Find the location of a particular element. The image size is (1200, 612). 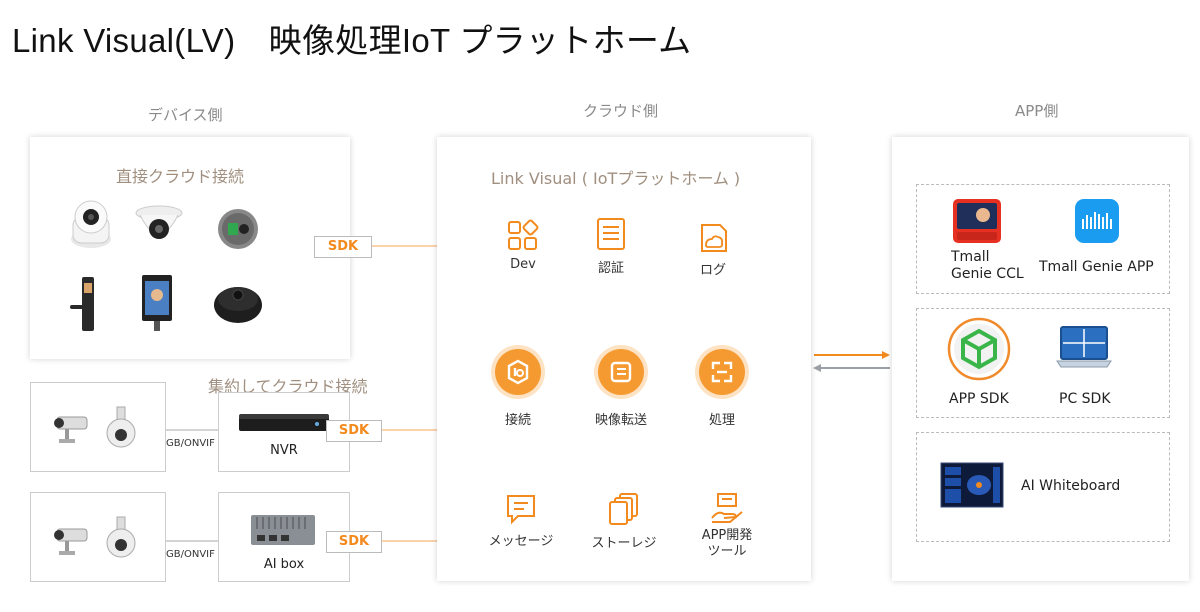

ipc-group-aibox is located at coordinates (98, 537).